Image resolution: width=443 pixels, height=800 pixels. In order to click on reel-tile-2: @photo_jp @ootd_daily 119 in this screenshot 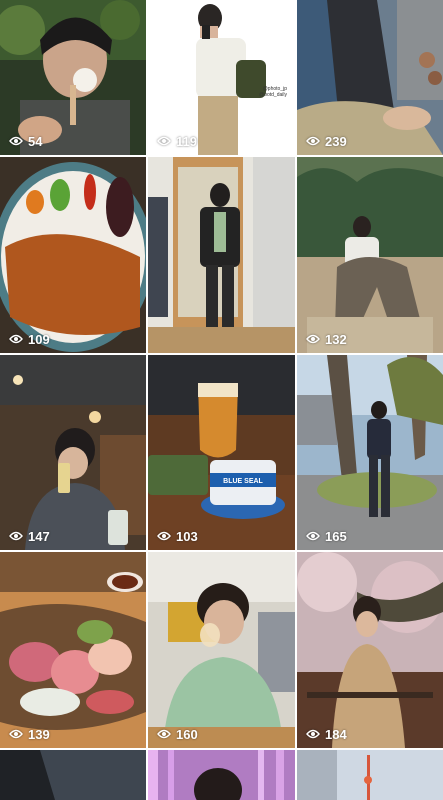, I will do `click(221, 77)`.